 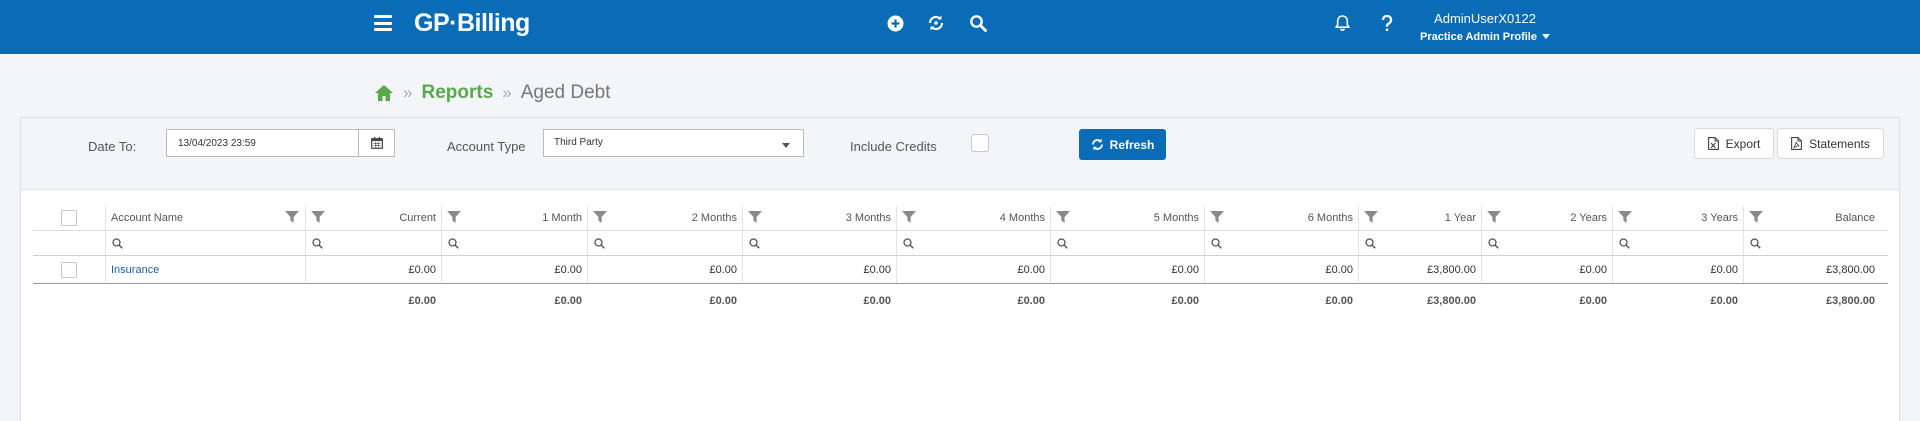 I want to click on column-header: 6 Months, so click(x=1281, y=218).